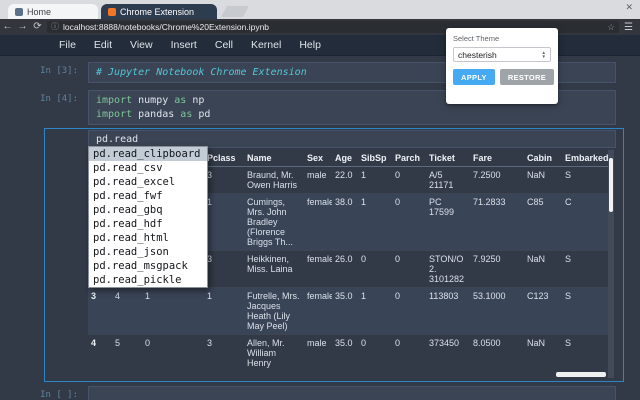 This screenshot has height=400, width=640. Describe the element at coordinates (628, 27) in the screenshot. I see `browser-menu-icon: ☰` at that location.